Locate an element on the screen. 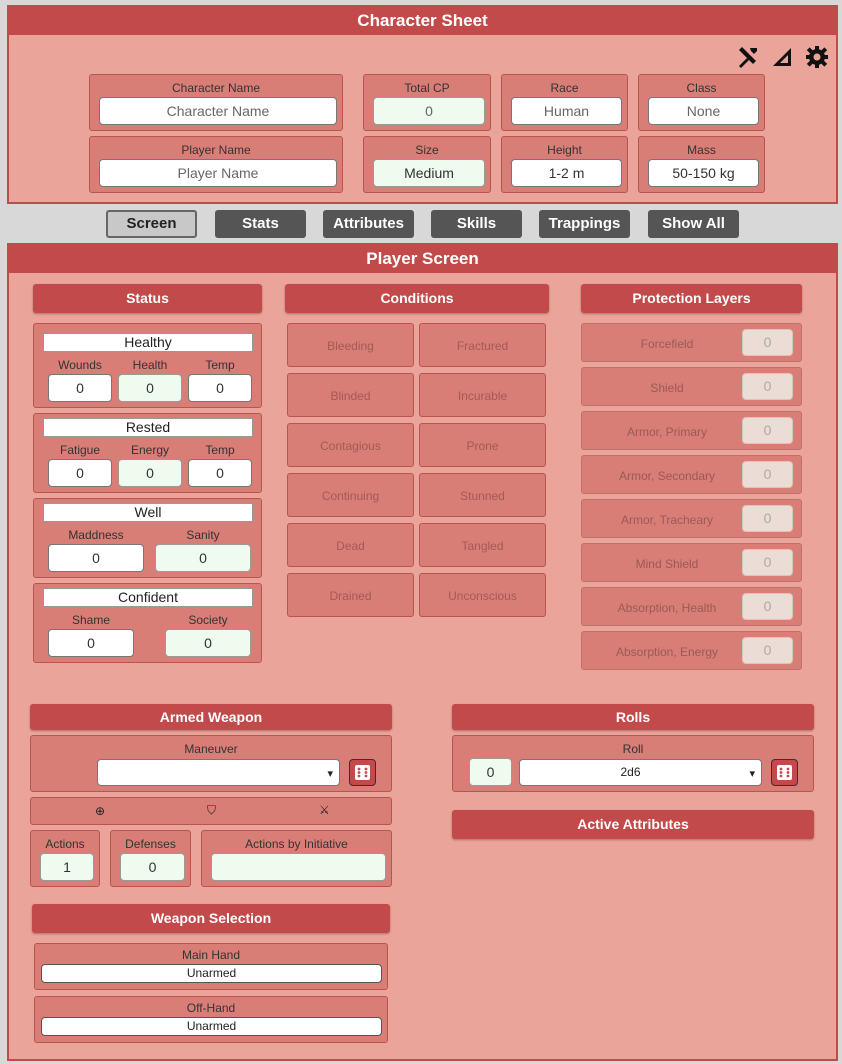 The width and height of the screenshot is (842, 1064). swords-icon: ⚔ is located at coordinates (324, 810).